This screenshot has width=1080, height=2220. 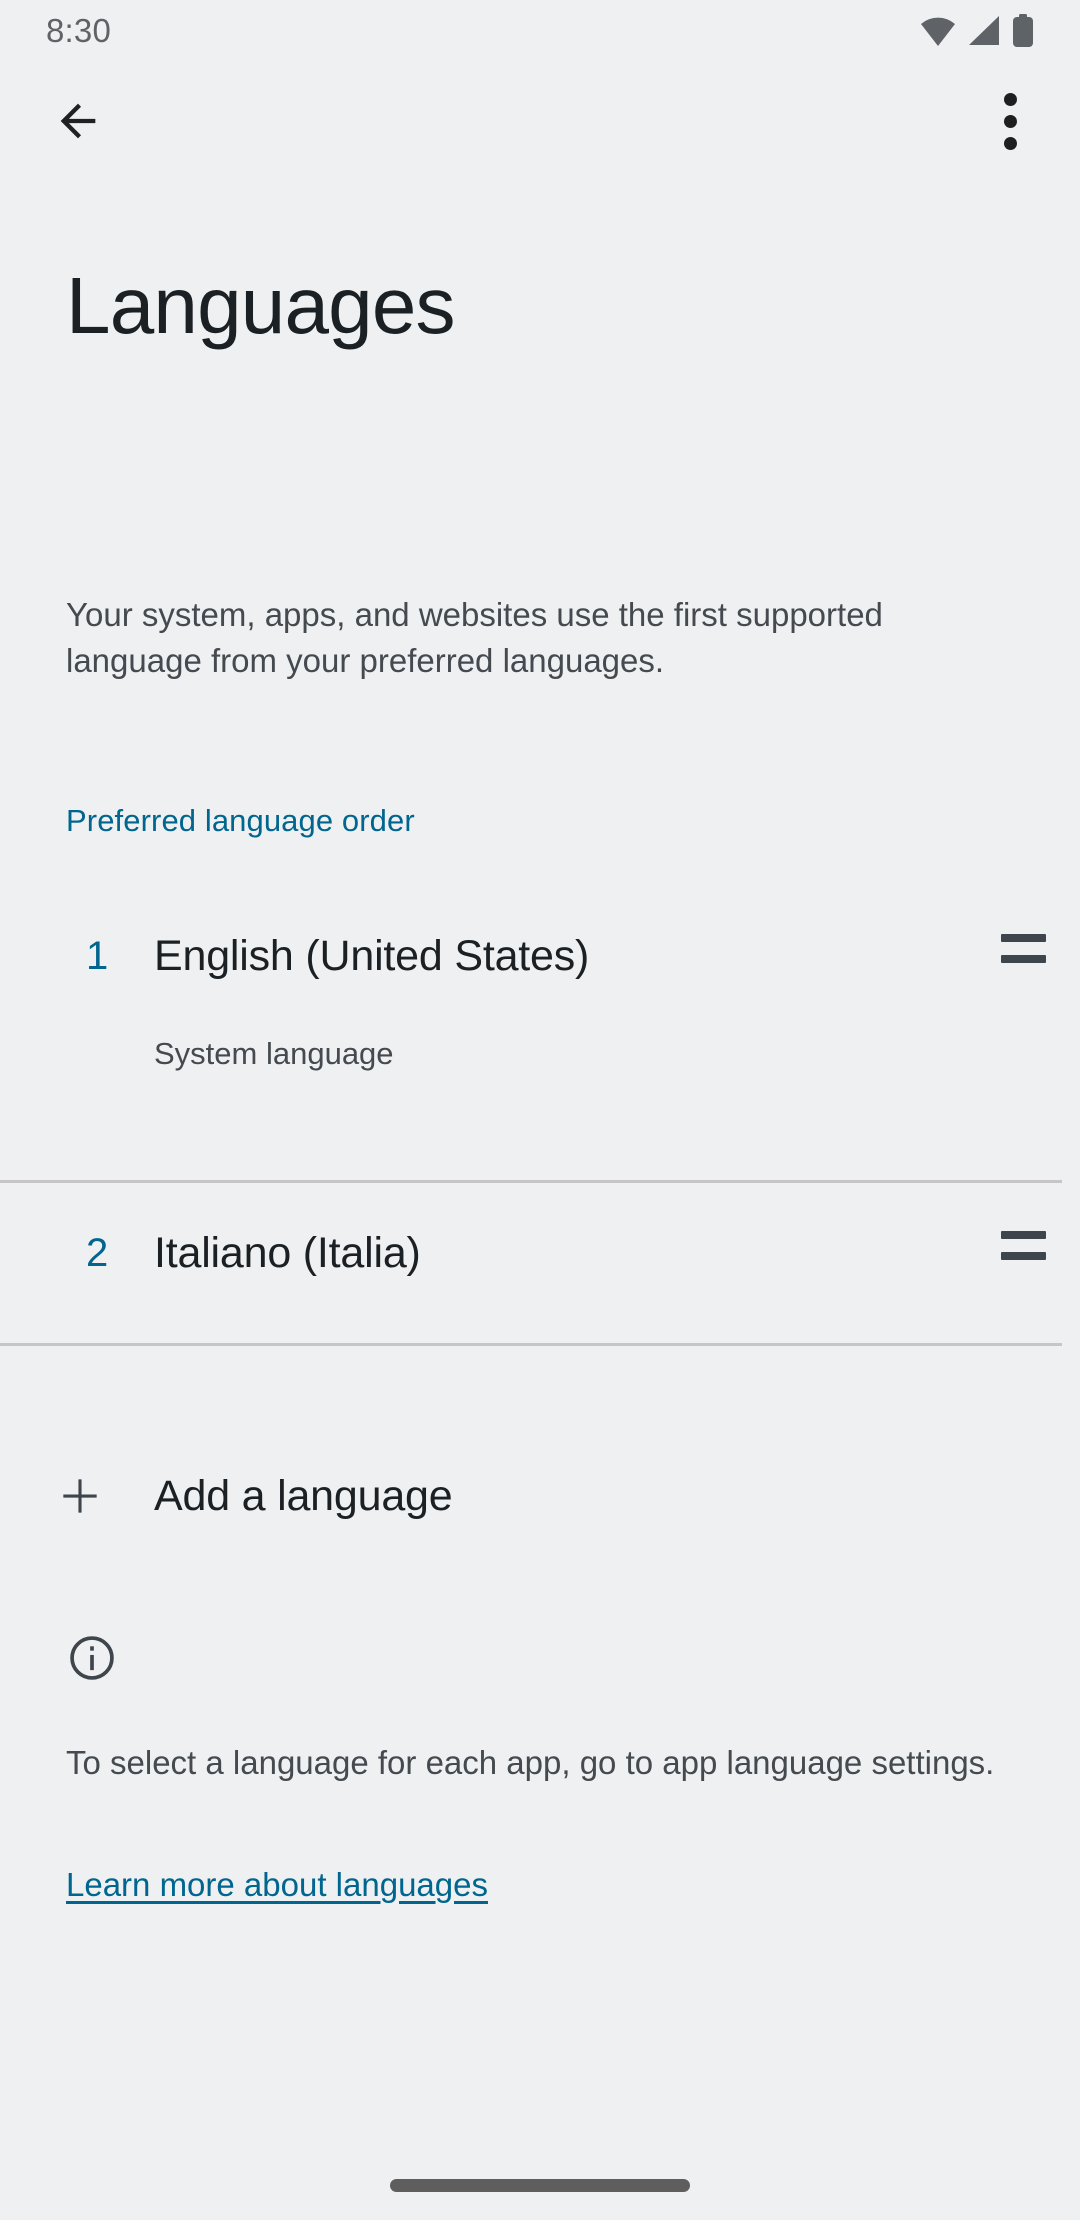 I want to click on back-button, so click(x=78, y=121).